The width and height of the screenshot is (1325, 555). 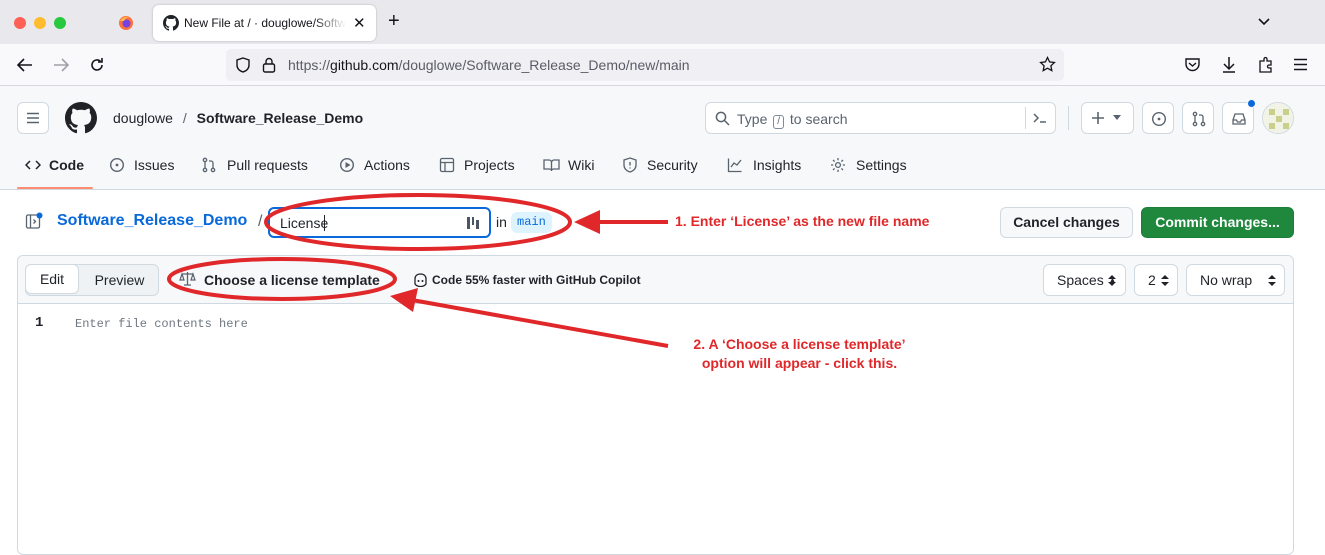 I want to click on tab-edit: Edit, so click(x=52, y=279).